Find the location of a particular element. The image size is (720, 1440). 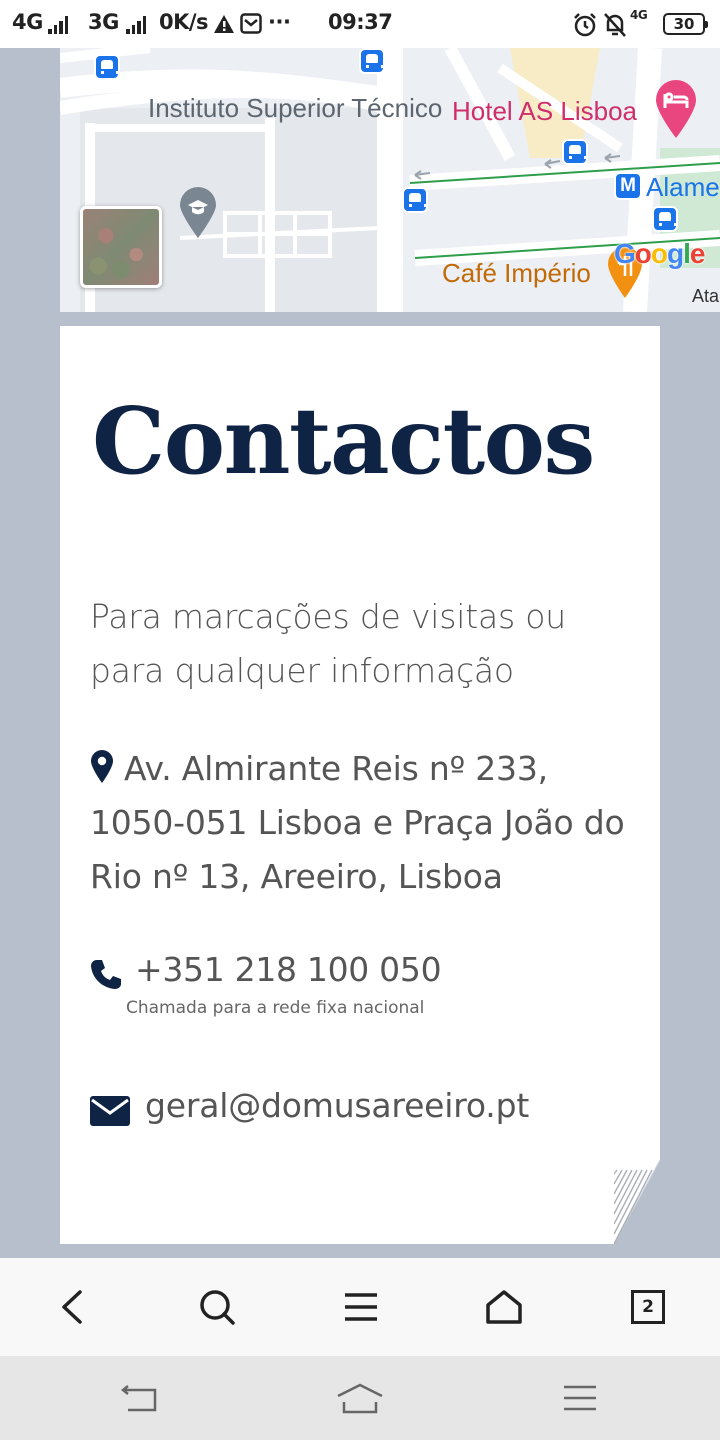

nav-recents-button is located at coordinates (580, 1398).